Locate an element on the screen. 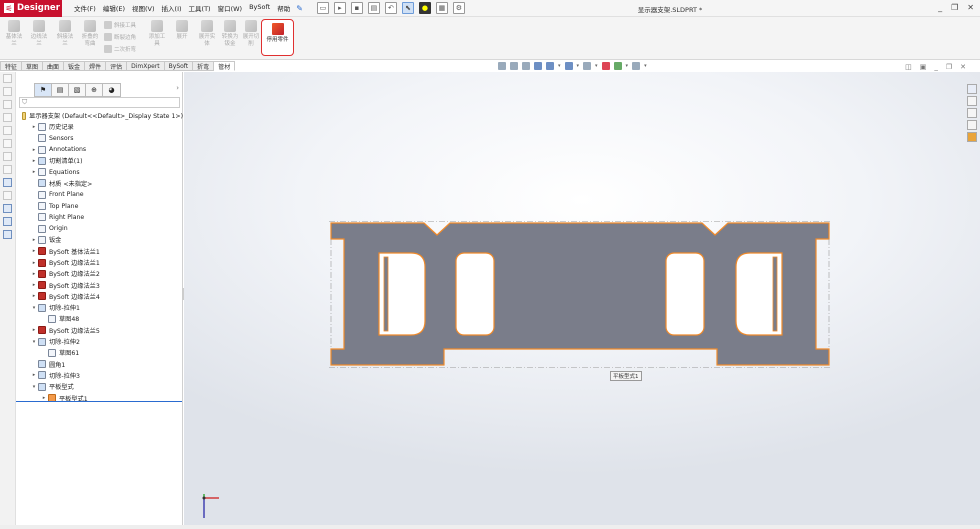  split-view-icon: ◫ is located at coordinates (908, 67).